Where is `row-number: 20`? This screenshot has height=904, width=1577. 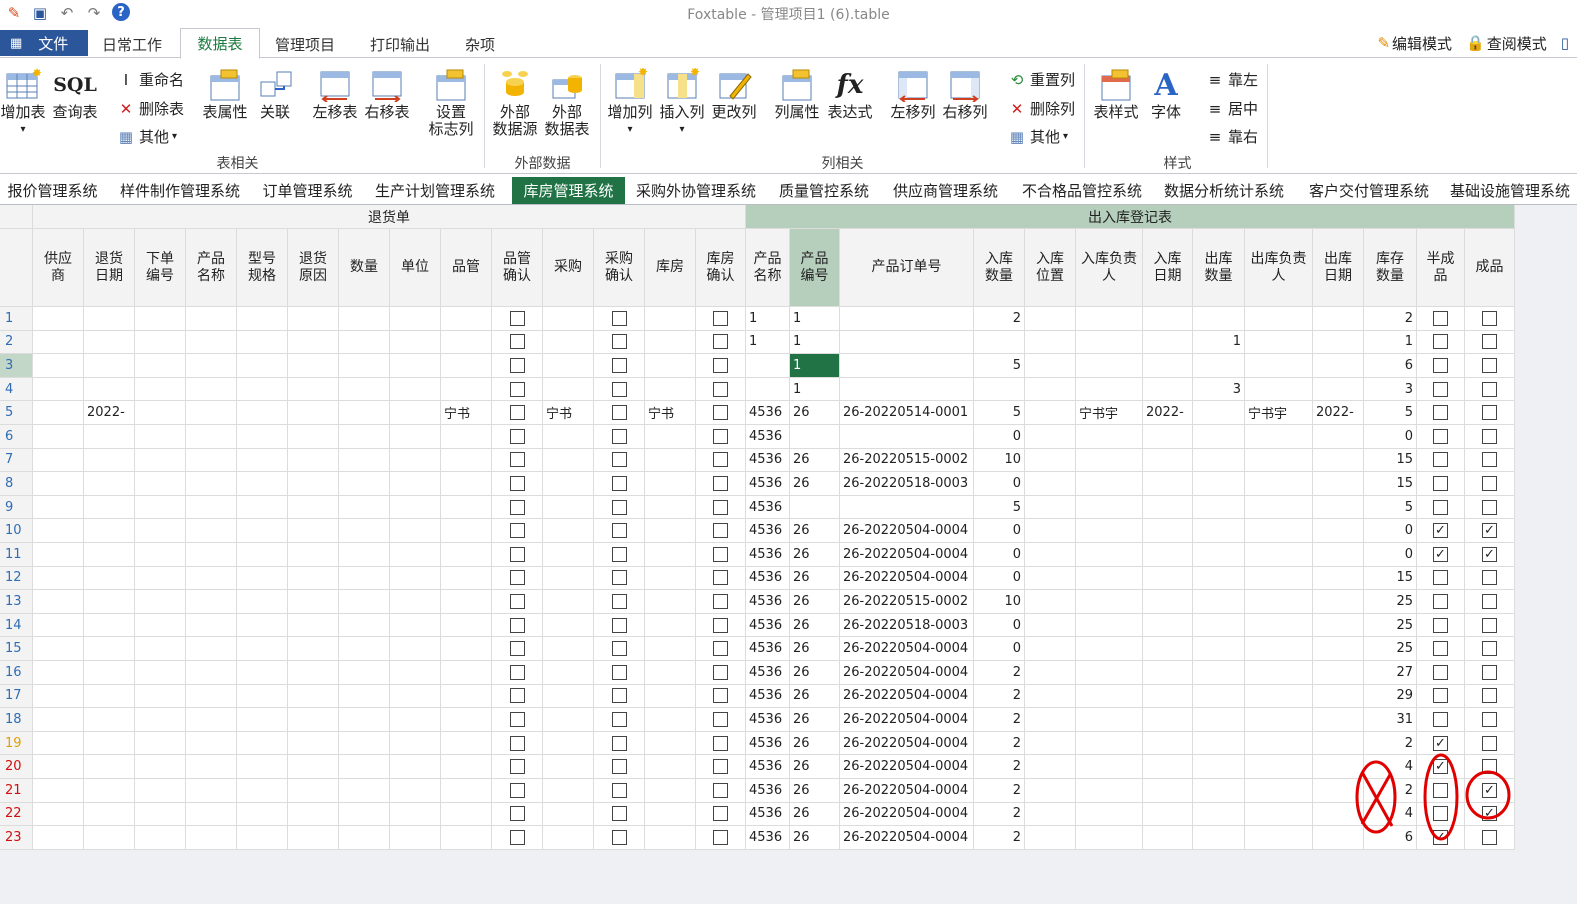
row-number: 20 is located at coordinates (16, 767).